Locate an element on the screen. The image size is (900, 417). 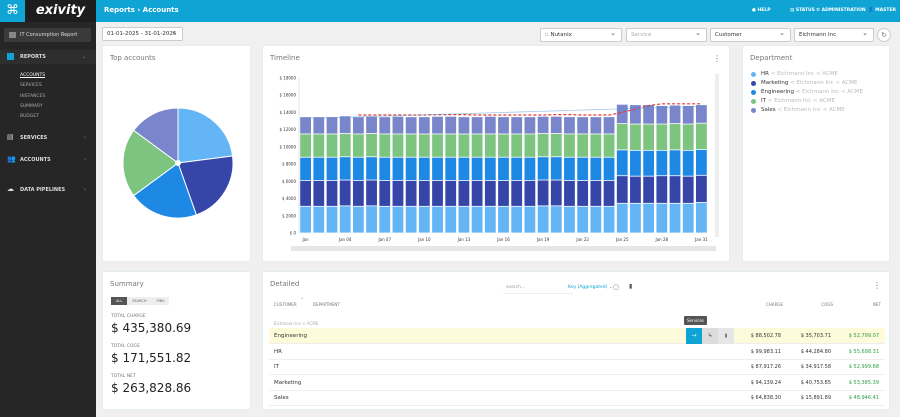
sort-icon: ˄ is located at coordinates (302, 301).